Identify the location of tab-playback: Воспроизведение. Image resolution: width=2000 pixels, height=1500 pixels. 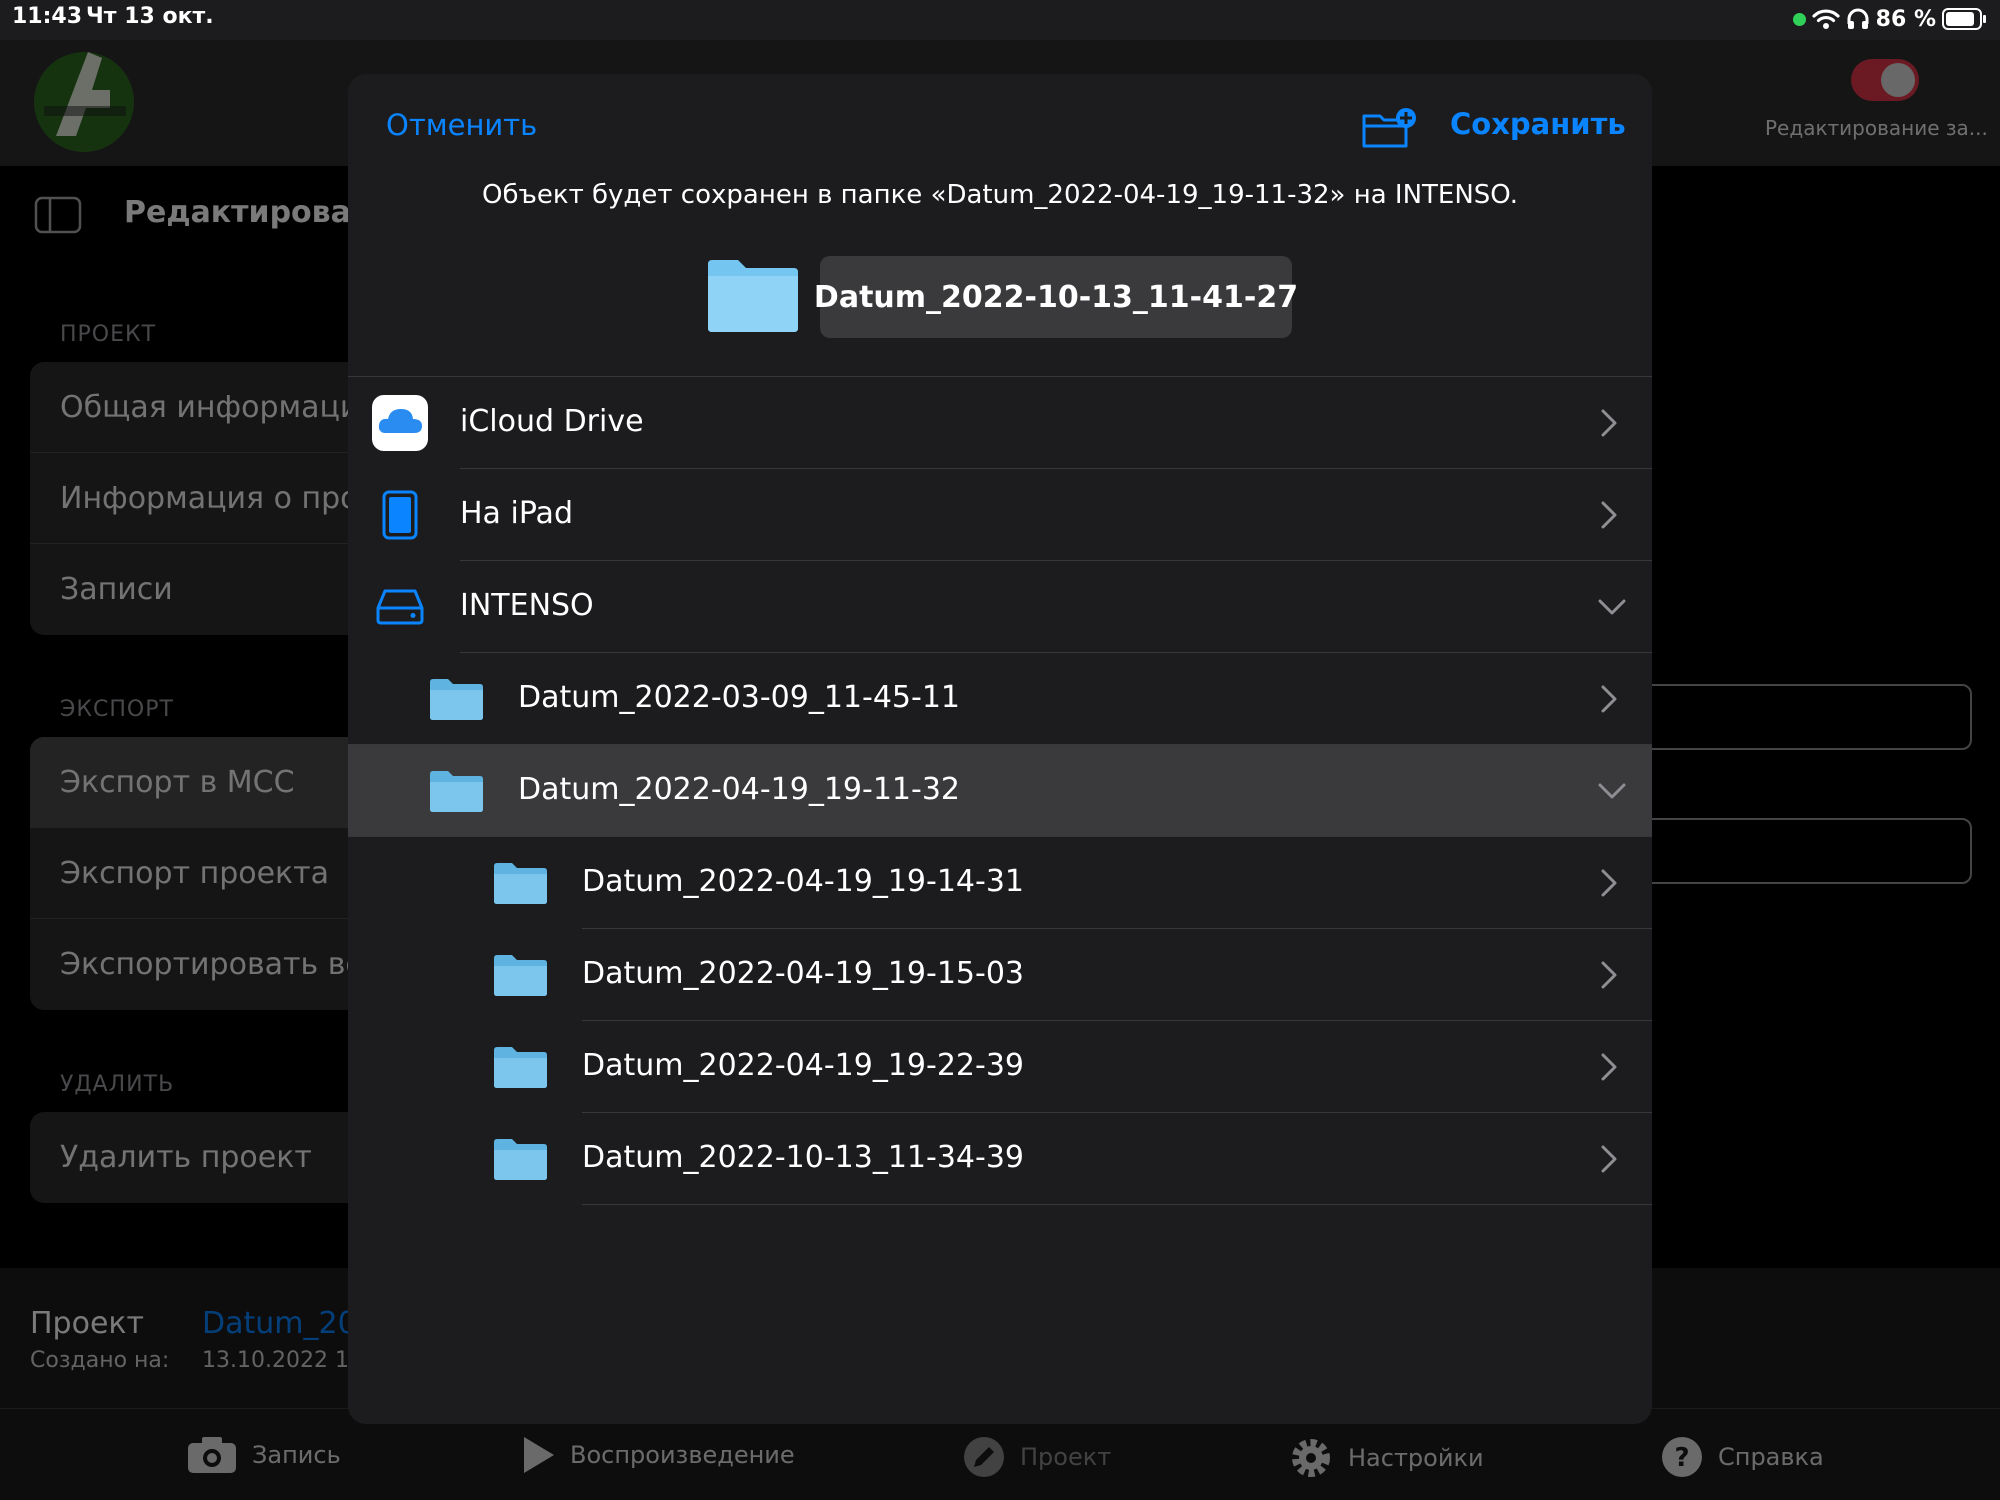
(657, 1455).